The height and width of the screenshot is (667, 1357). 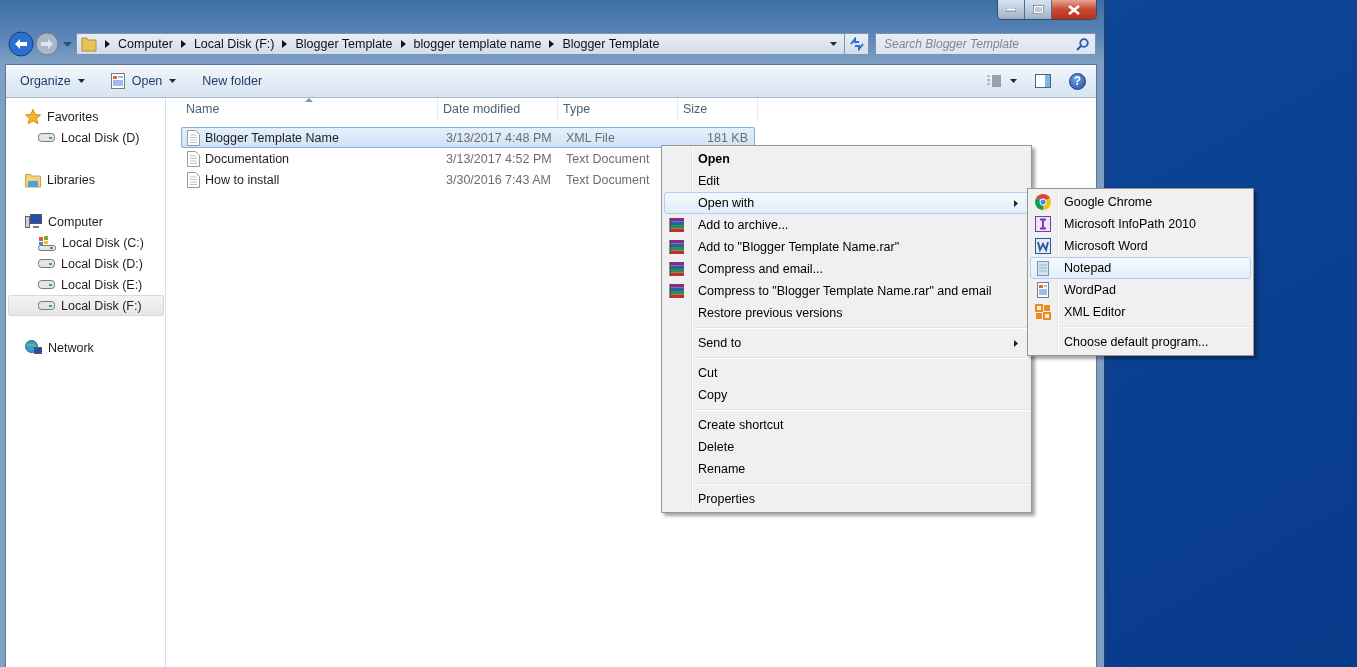 I want to click on chrome-icon, so click(x=1043, y=202).